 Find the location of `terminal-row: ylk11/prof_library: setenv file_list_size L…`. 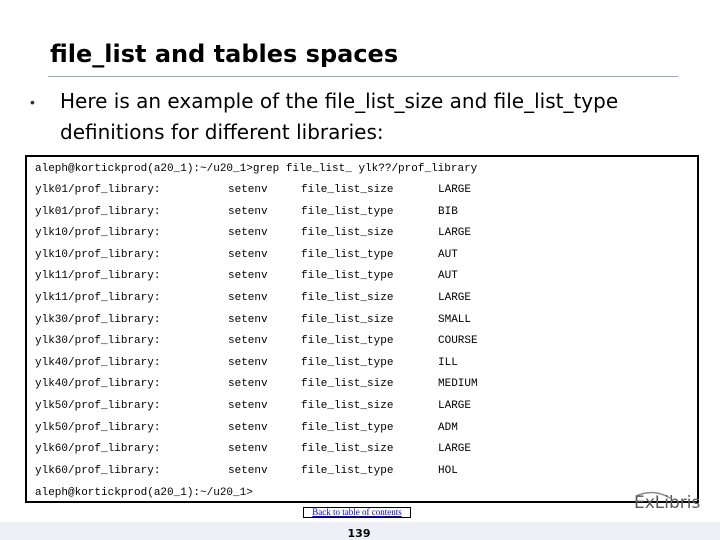

terminal-row: ylk11/prof_library: setenv file_list_size L… is located at coordinates (360, 298).